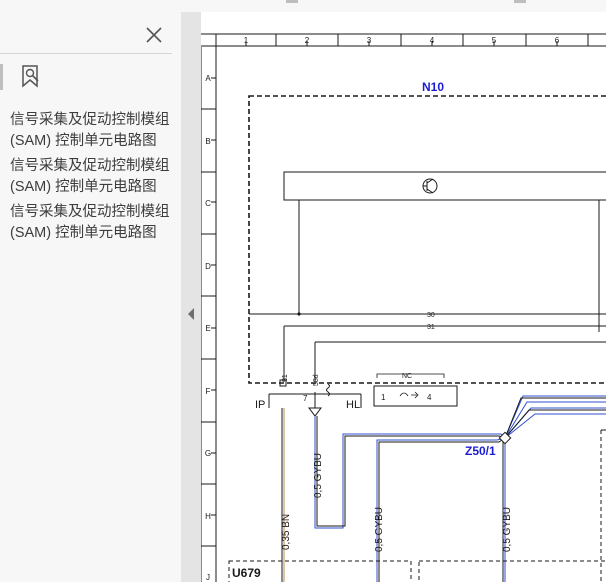  What do you see at coordinates (86, 53) in the screenshot?
I see `panel-divider` at bounding box center [86, 53].